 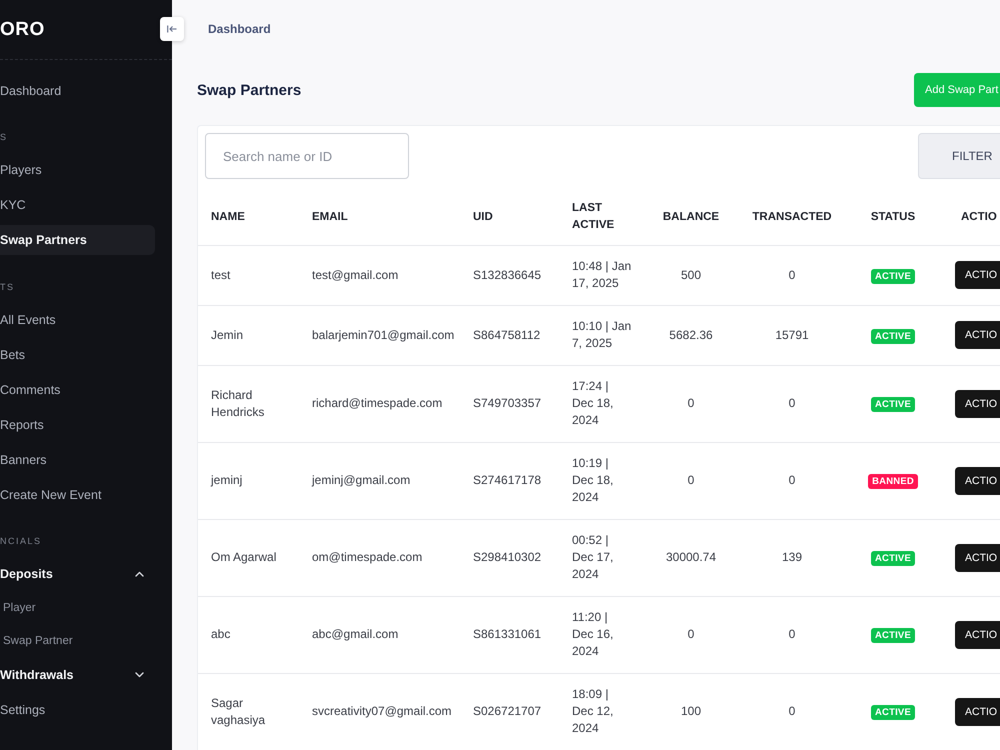 I want to click on nav-subitem: Player, so click(x=77, y=608).